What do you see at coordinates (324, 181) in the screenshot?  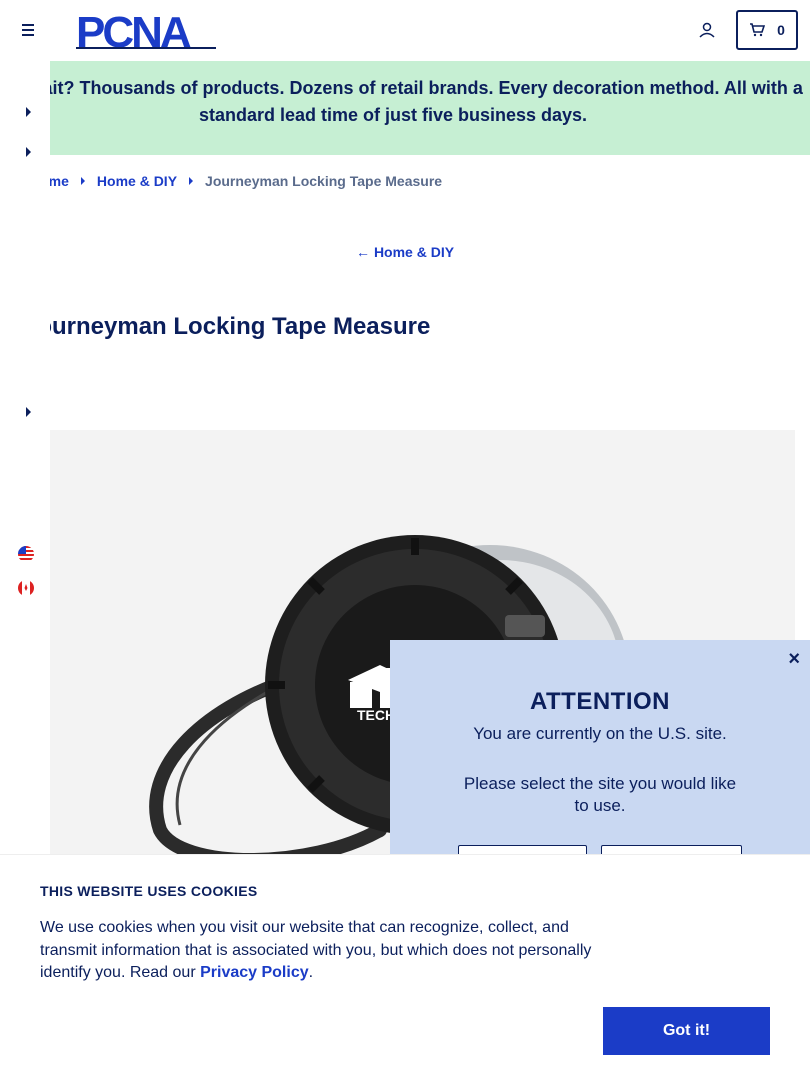 I see `breadcrumb-current: Journeyman Locking Tape Measure` at bounding box center [324, 181].